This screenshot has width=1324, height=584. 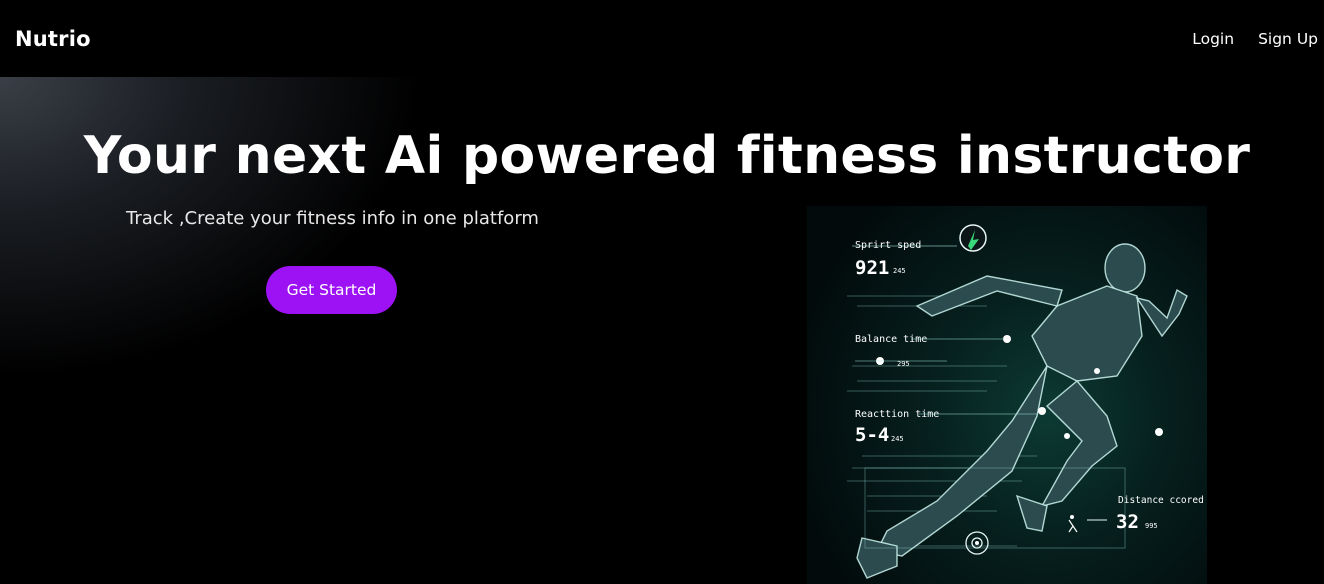 What do you see at coordinates (872, 435) in the screenshot?
I see `stat-value-reaction: 5-4` at bounding box center [872, 435].